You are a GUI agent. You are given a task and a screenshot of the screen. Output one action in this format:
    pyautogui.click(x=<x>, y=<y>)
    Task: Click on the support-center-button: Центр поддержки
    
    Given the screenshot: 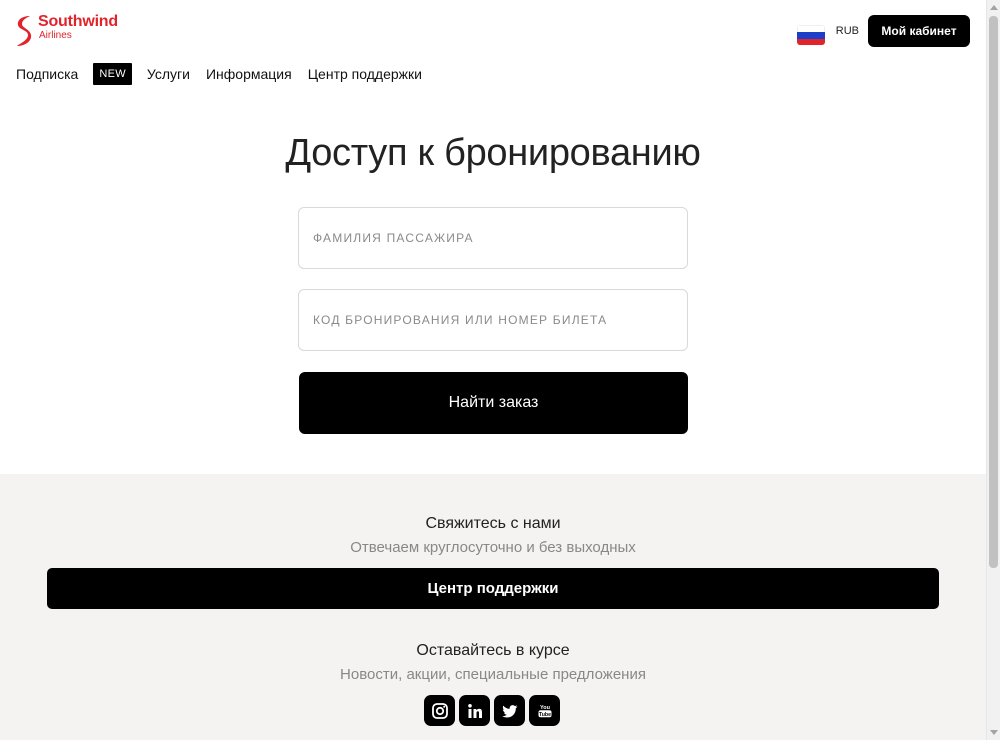 What is the action you would take?
    pyautogui.click(x=493, y=588)
    